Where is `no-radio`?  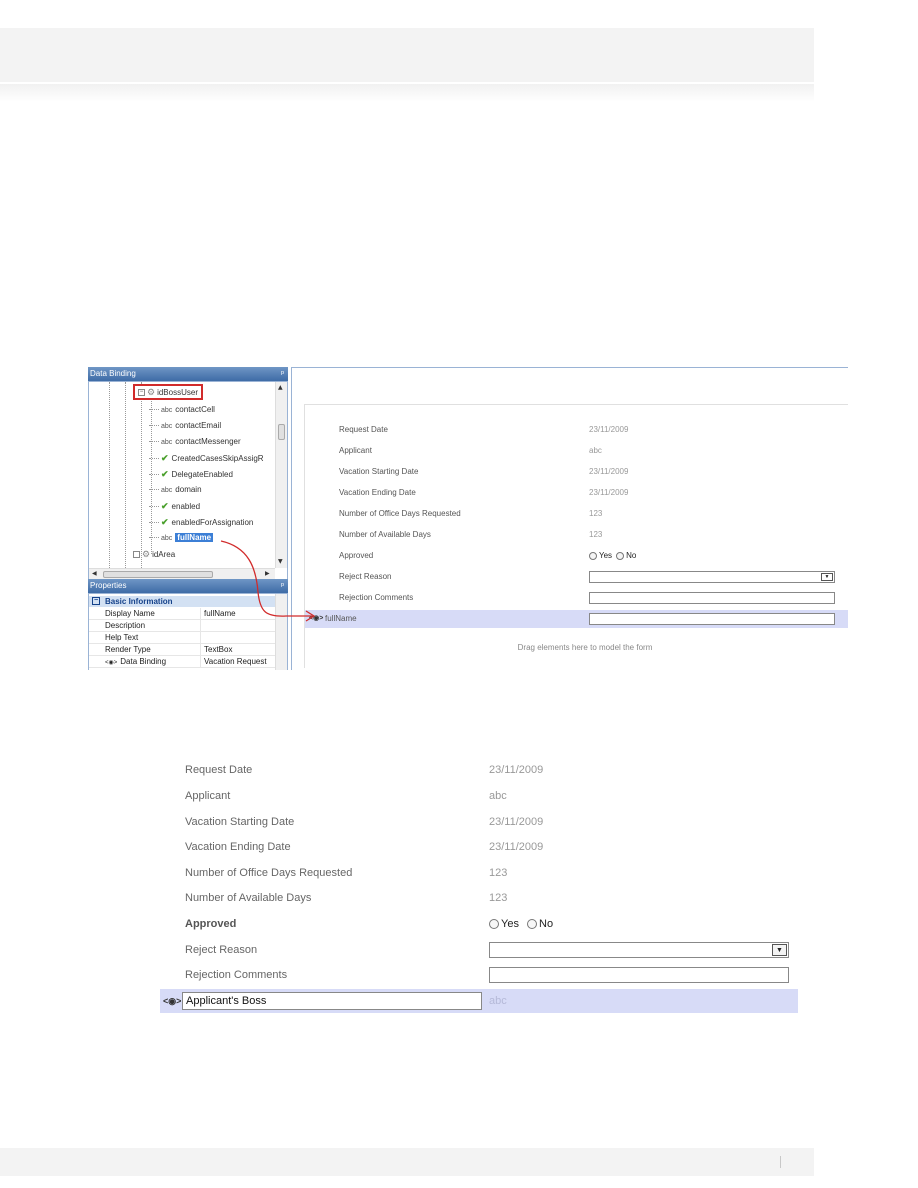 no-radio is located at coordinates (620, 555).